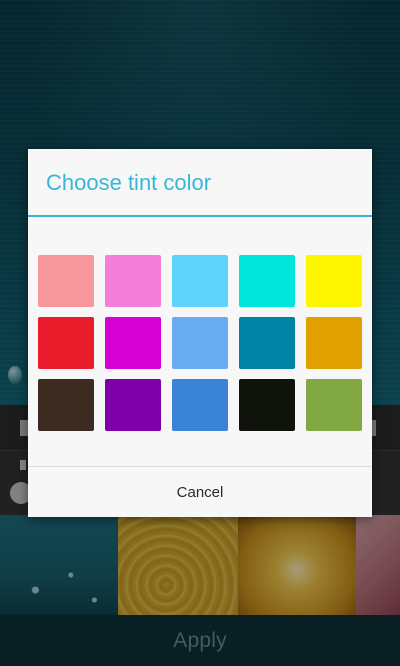  Describe the element at coordinates (200, 216) in the screenshot. I see `title-divider` at that location.